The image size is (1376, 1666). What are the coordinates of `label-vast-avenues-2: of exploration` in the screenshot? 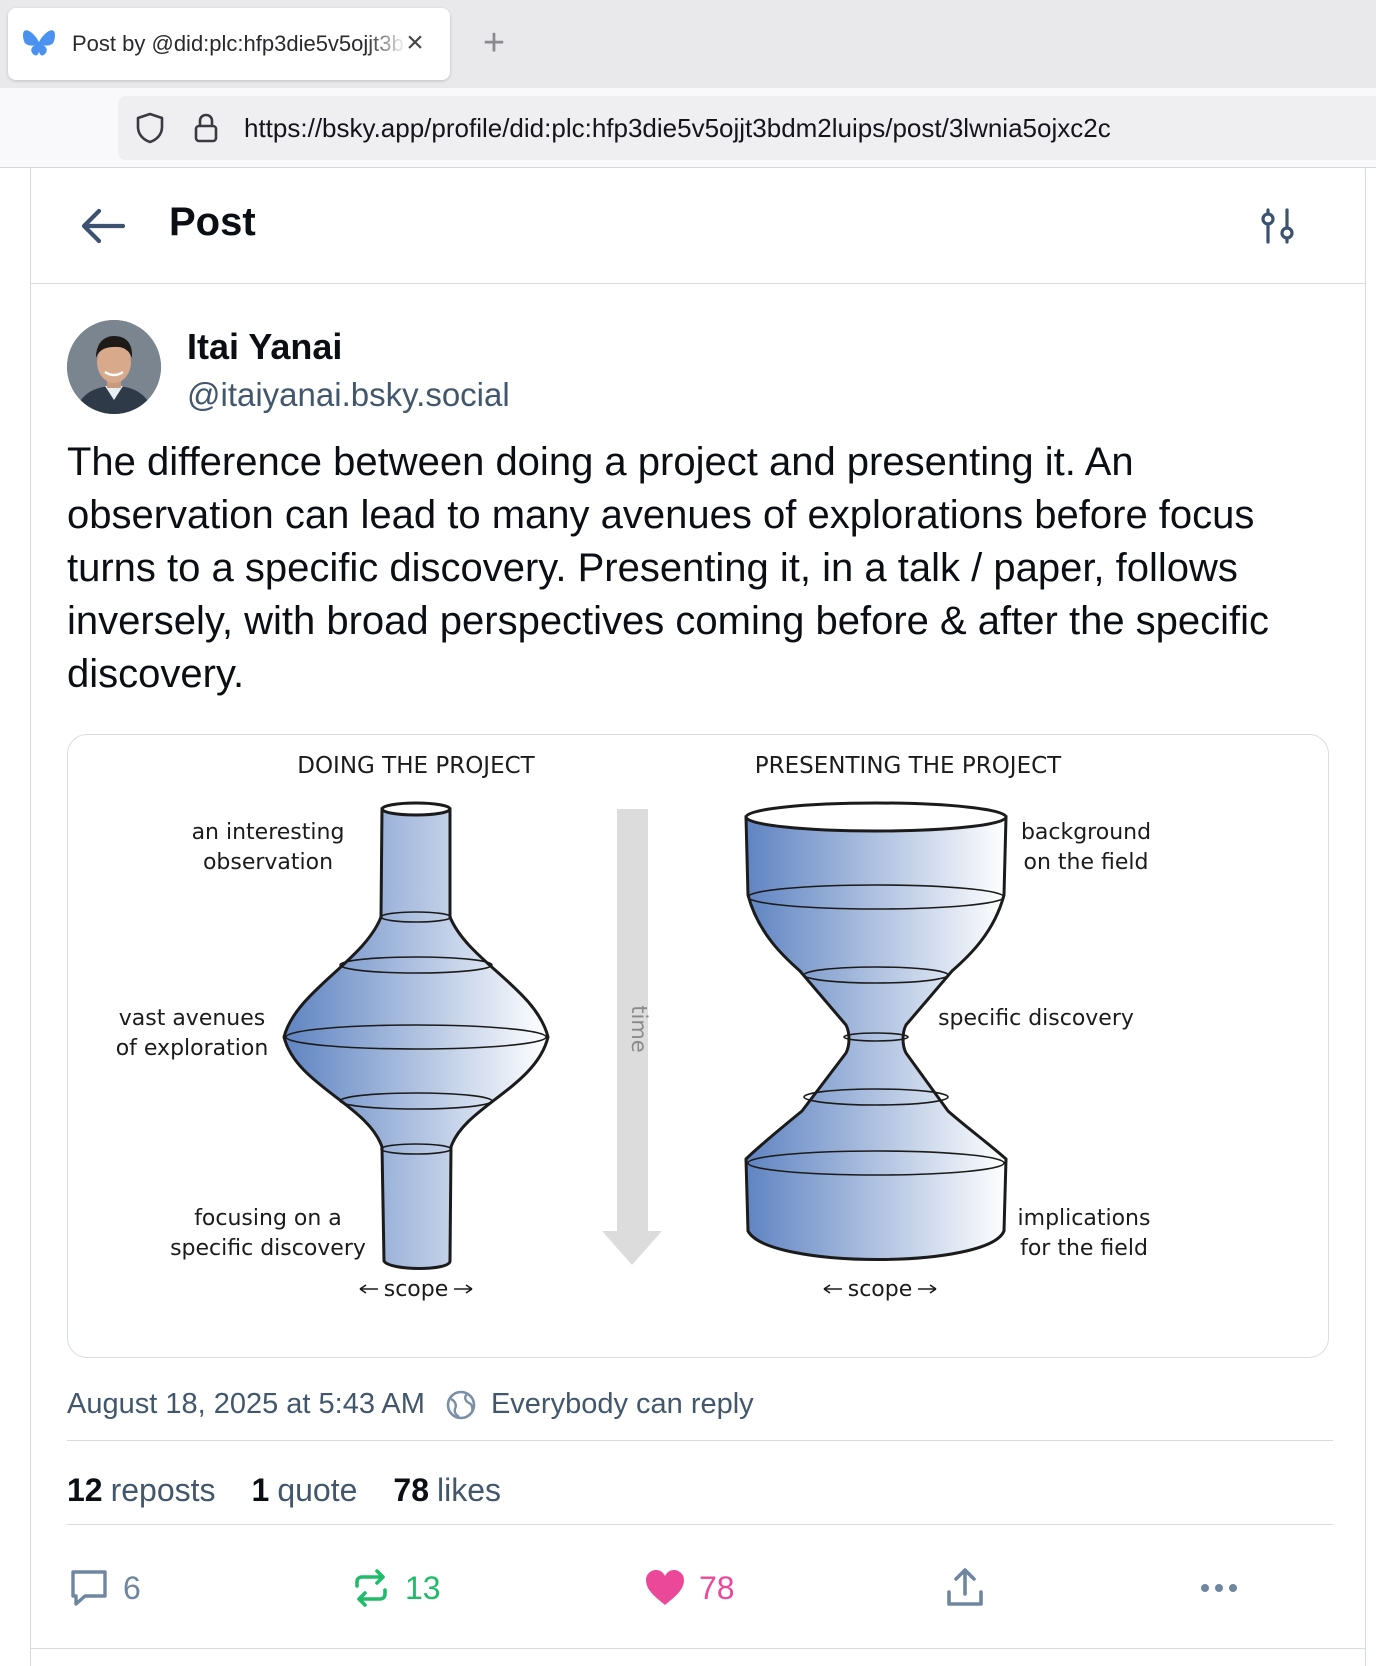 It's located at (192, 1048).